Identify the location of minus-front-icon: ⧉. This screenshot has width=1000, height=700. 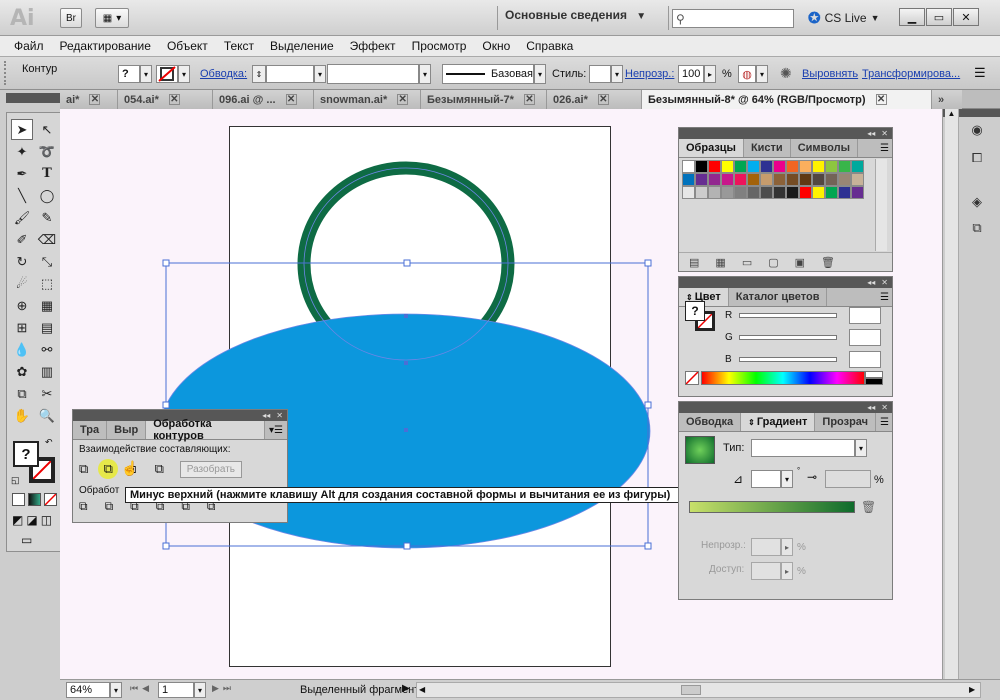
(108, 469).